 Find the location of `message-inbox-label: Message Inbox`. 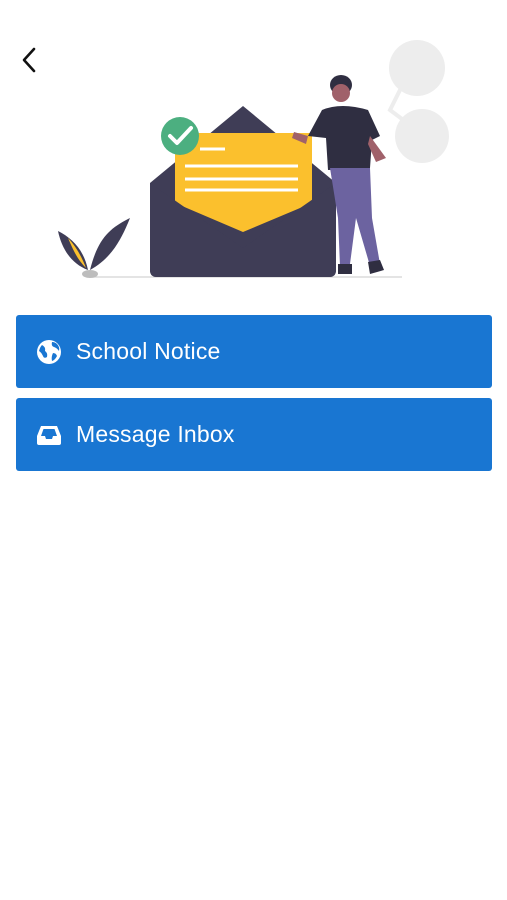

message-inbox-label: Message Inbox is located at coordinates (155, 434).